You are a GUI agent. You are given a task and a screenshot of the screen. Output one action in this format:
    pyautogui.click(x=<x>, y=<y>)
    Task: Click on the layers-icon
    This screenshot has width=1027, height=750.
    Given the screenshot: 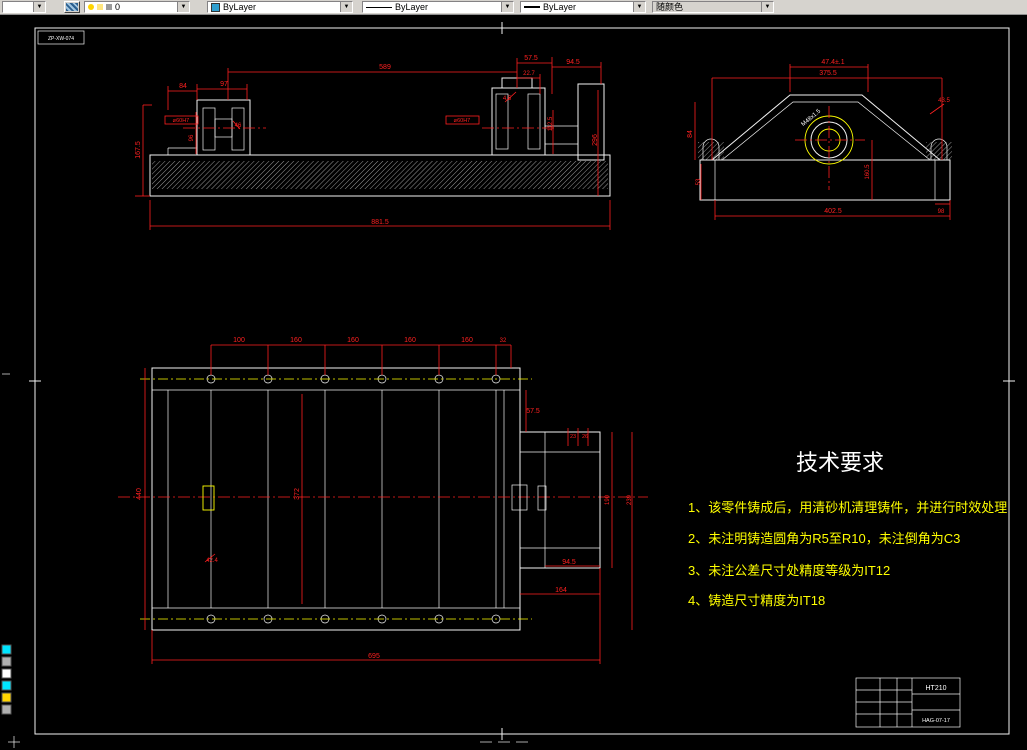 What is the action you would take?
    pyautogui.click(x=72, y=7)
    